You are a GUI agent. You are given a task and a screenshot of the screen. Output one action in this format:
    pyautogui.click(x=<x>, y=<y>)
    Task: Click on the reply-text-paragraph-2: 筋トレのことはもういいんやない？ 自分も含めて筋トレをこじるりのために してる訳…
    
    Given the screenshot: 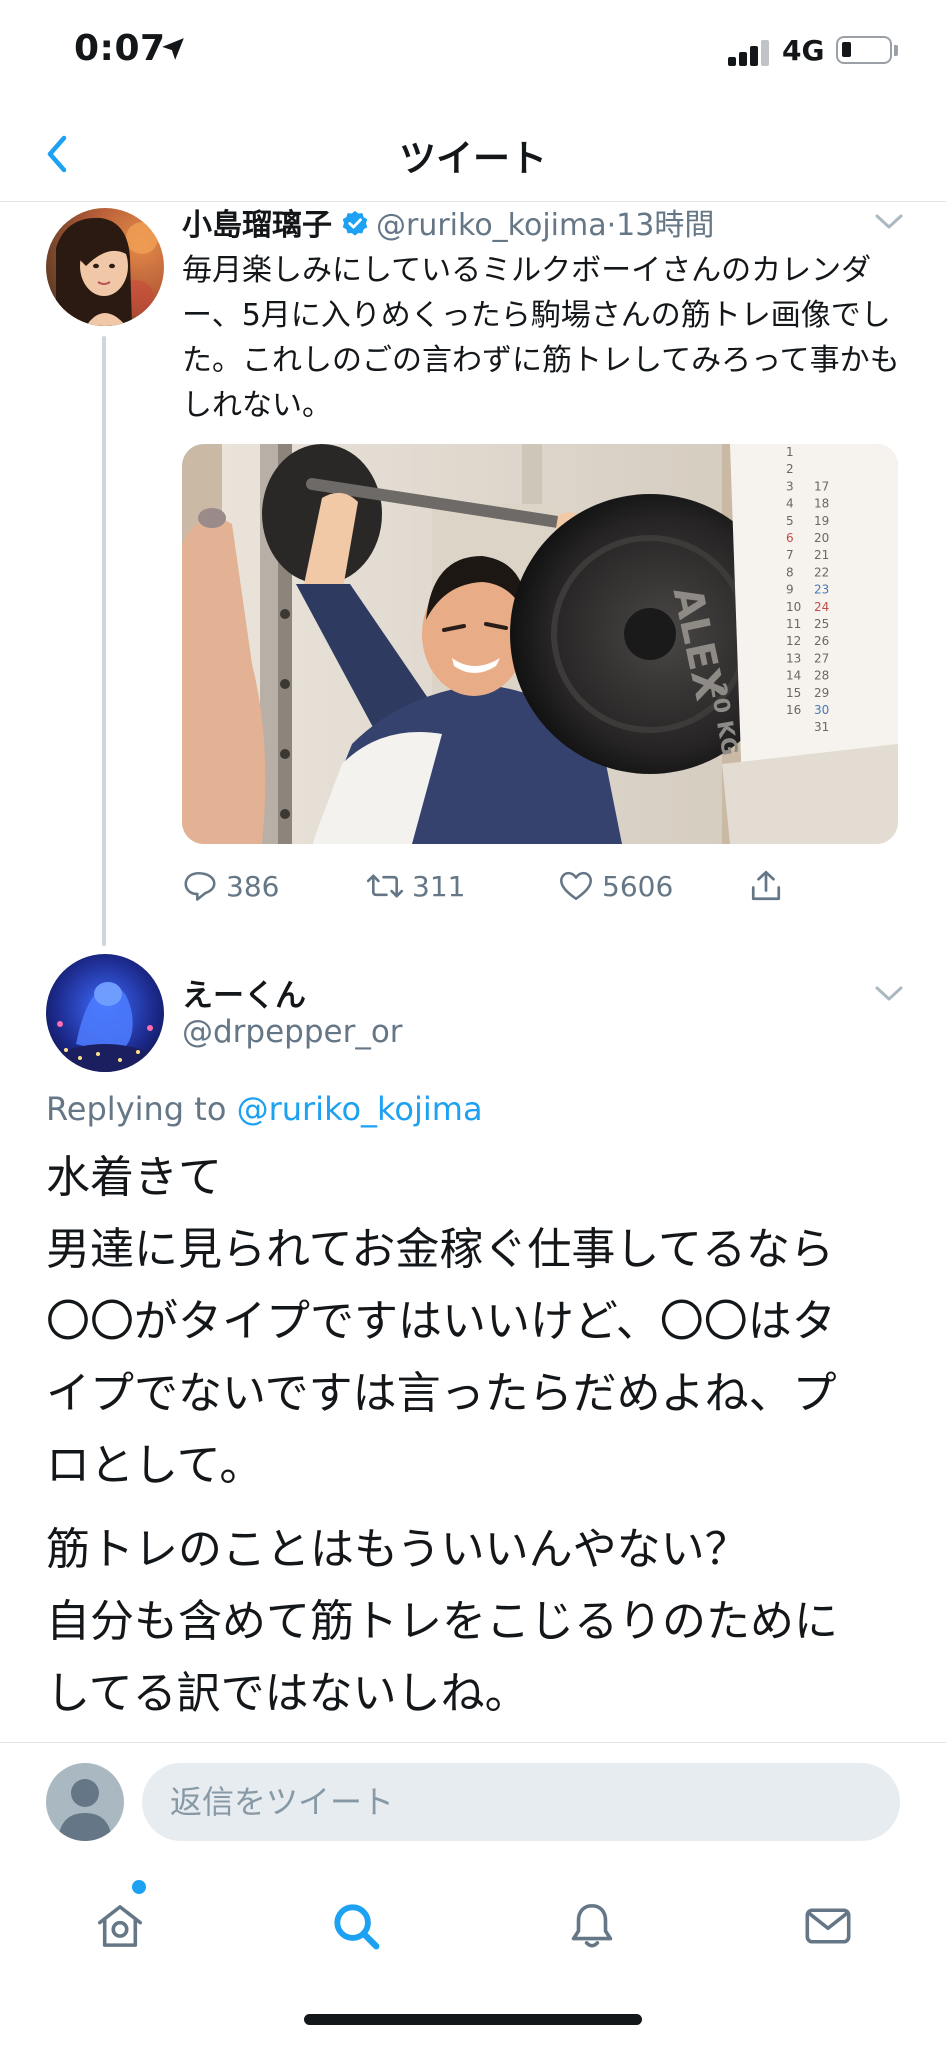 What is the action you would take?
    pyautogui.click(x=481, y=1622)
    